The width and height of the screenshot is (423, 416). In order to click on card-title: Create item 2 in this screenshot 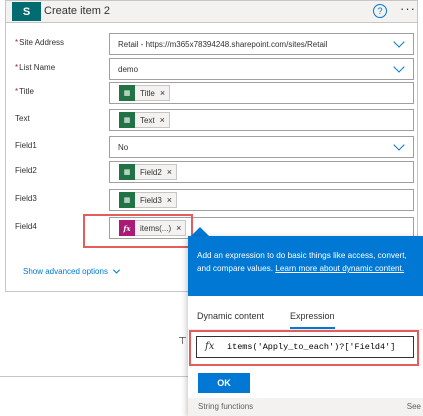, I will do `click(77, 11)`.